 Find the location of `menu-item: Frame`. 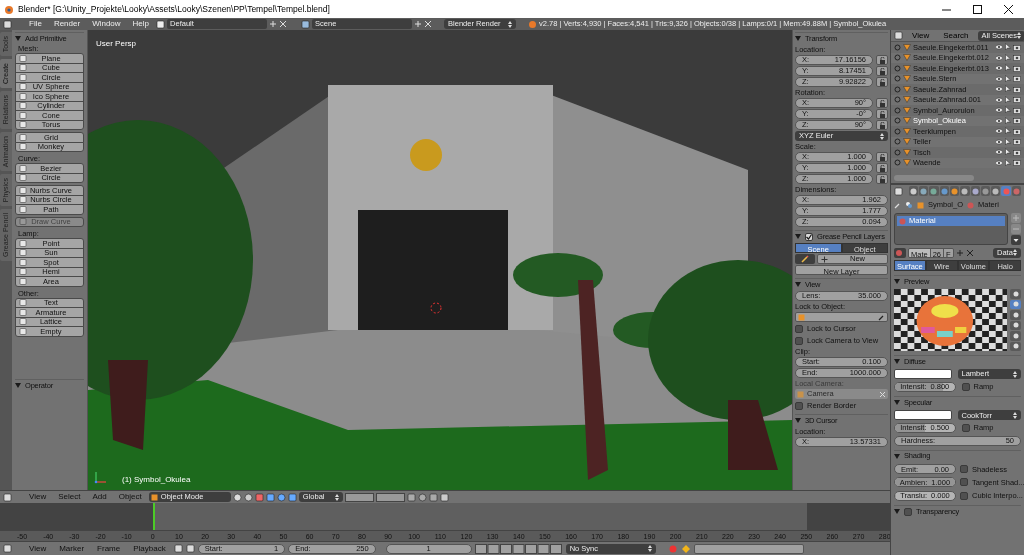

menu-item: Frame is located at coordinates (109, 548).